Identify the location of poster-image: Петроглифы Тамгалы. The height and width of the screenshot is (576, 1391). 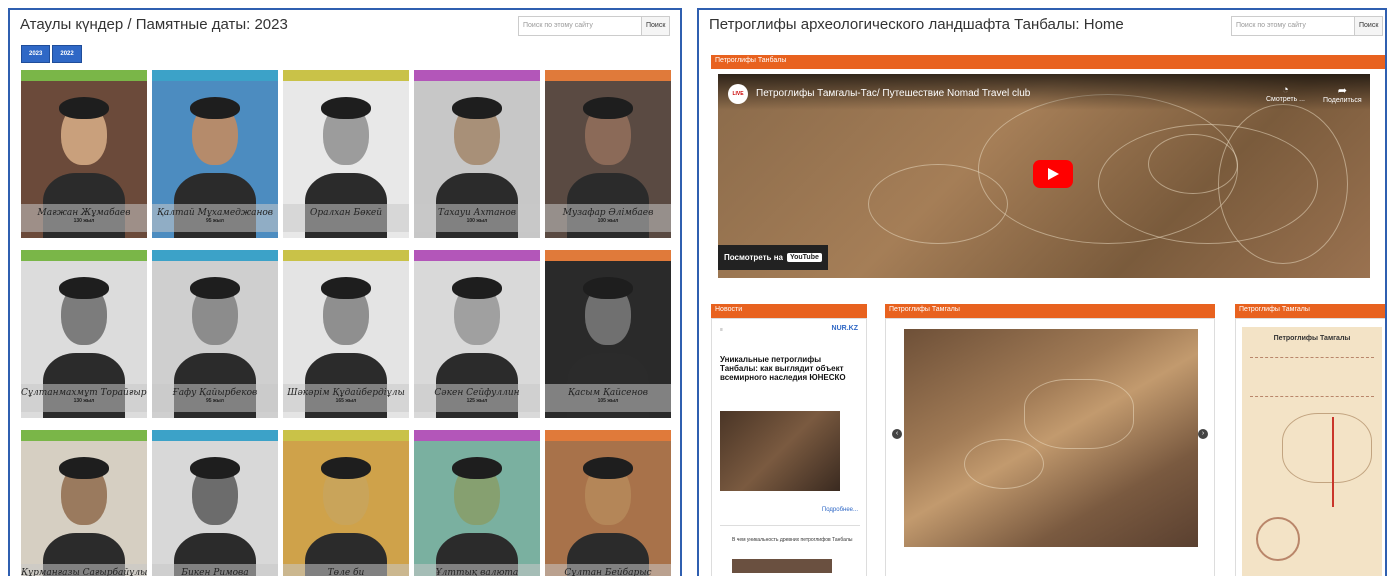
(1312, 451).